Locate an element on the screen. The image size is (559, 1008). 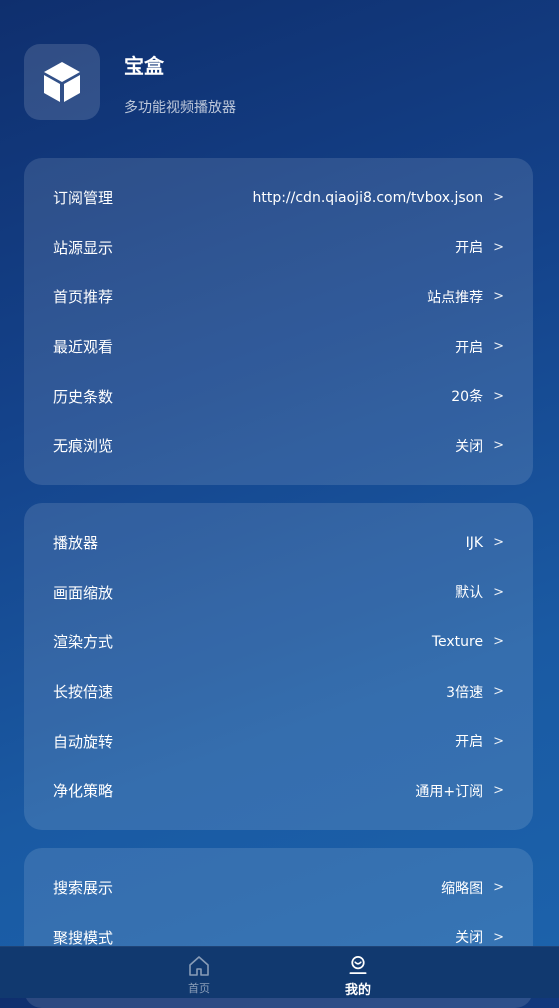
row-auto-rotate: 自动旋转 开启 > is located at coordinates (278, 741).